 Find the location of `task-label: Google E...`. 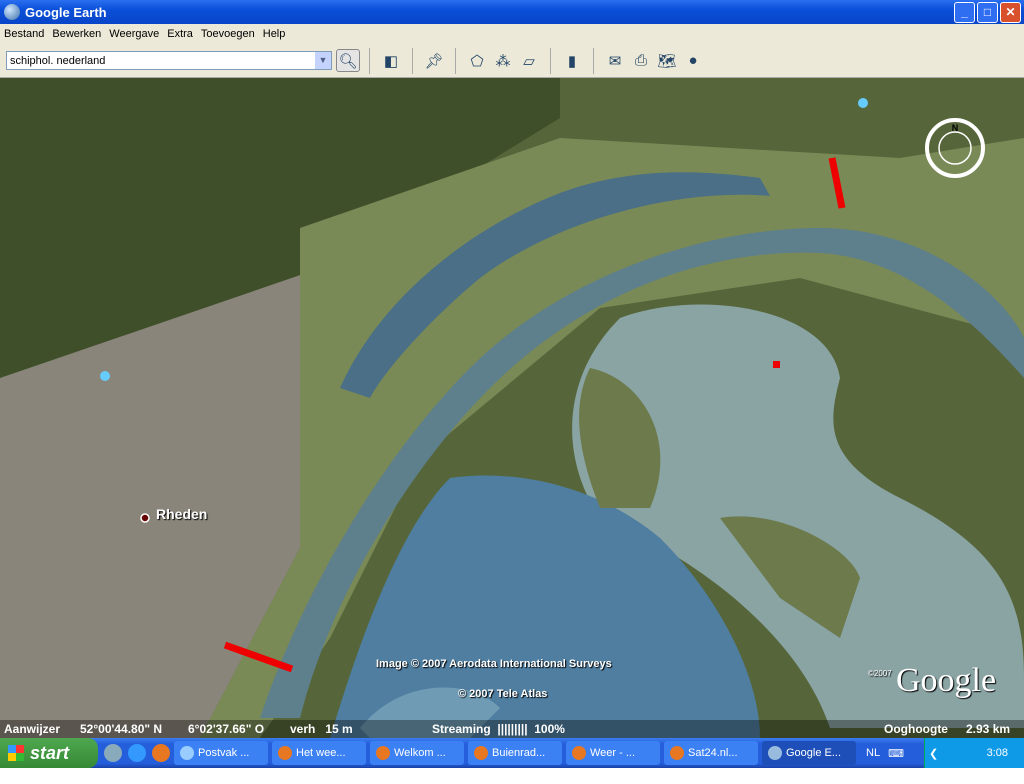

task-label: Google E... is located at coordinates (814, 753).